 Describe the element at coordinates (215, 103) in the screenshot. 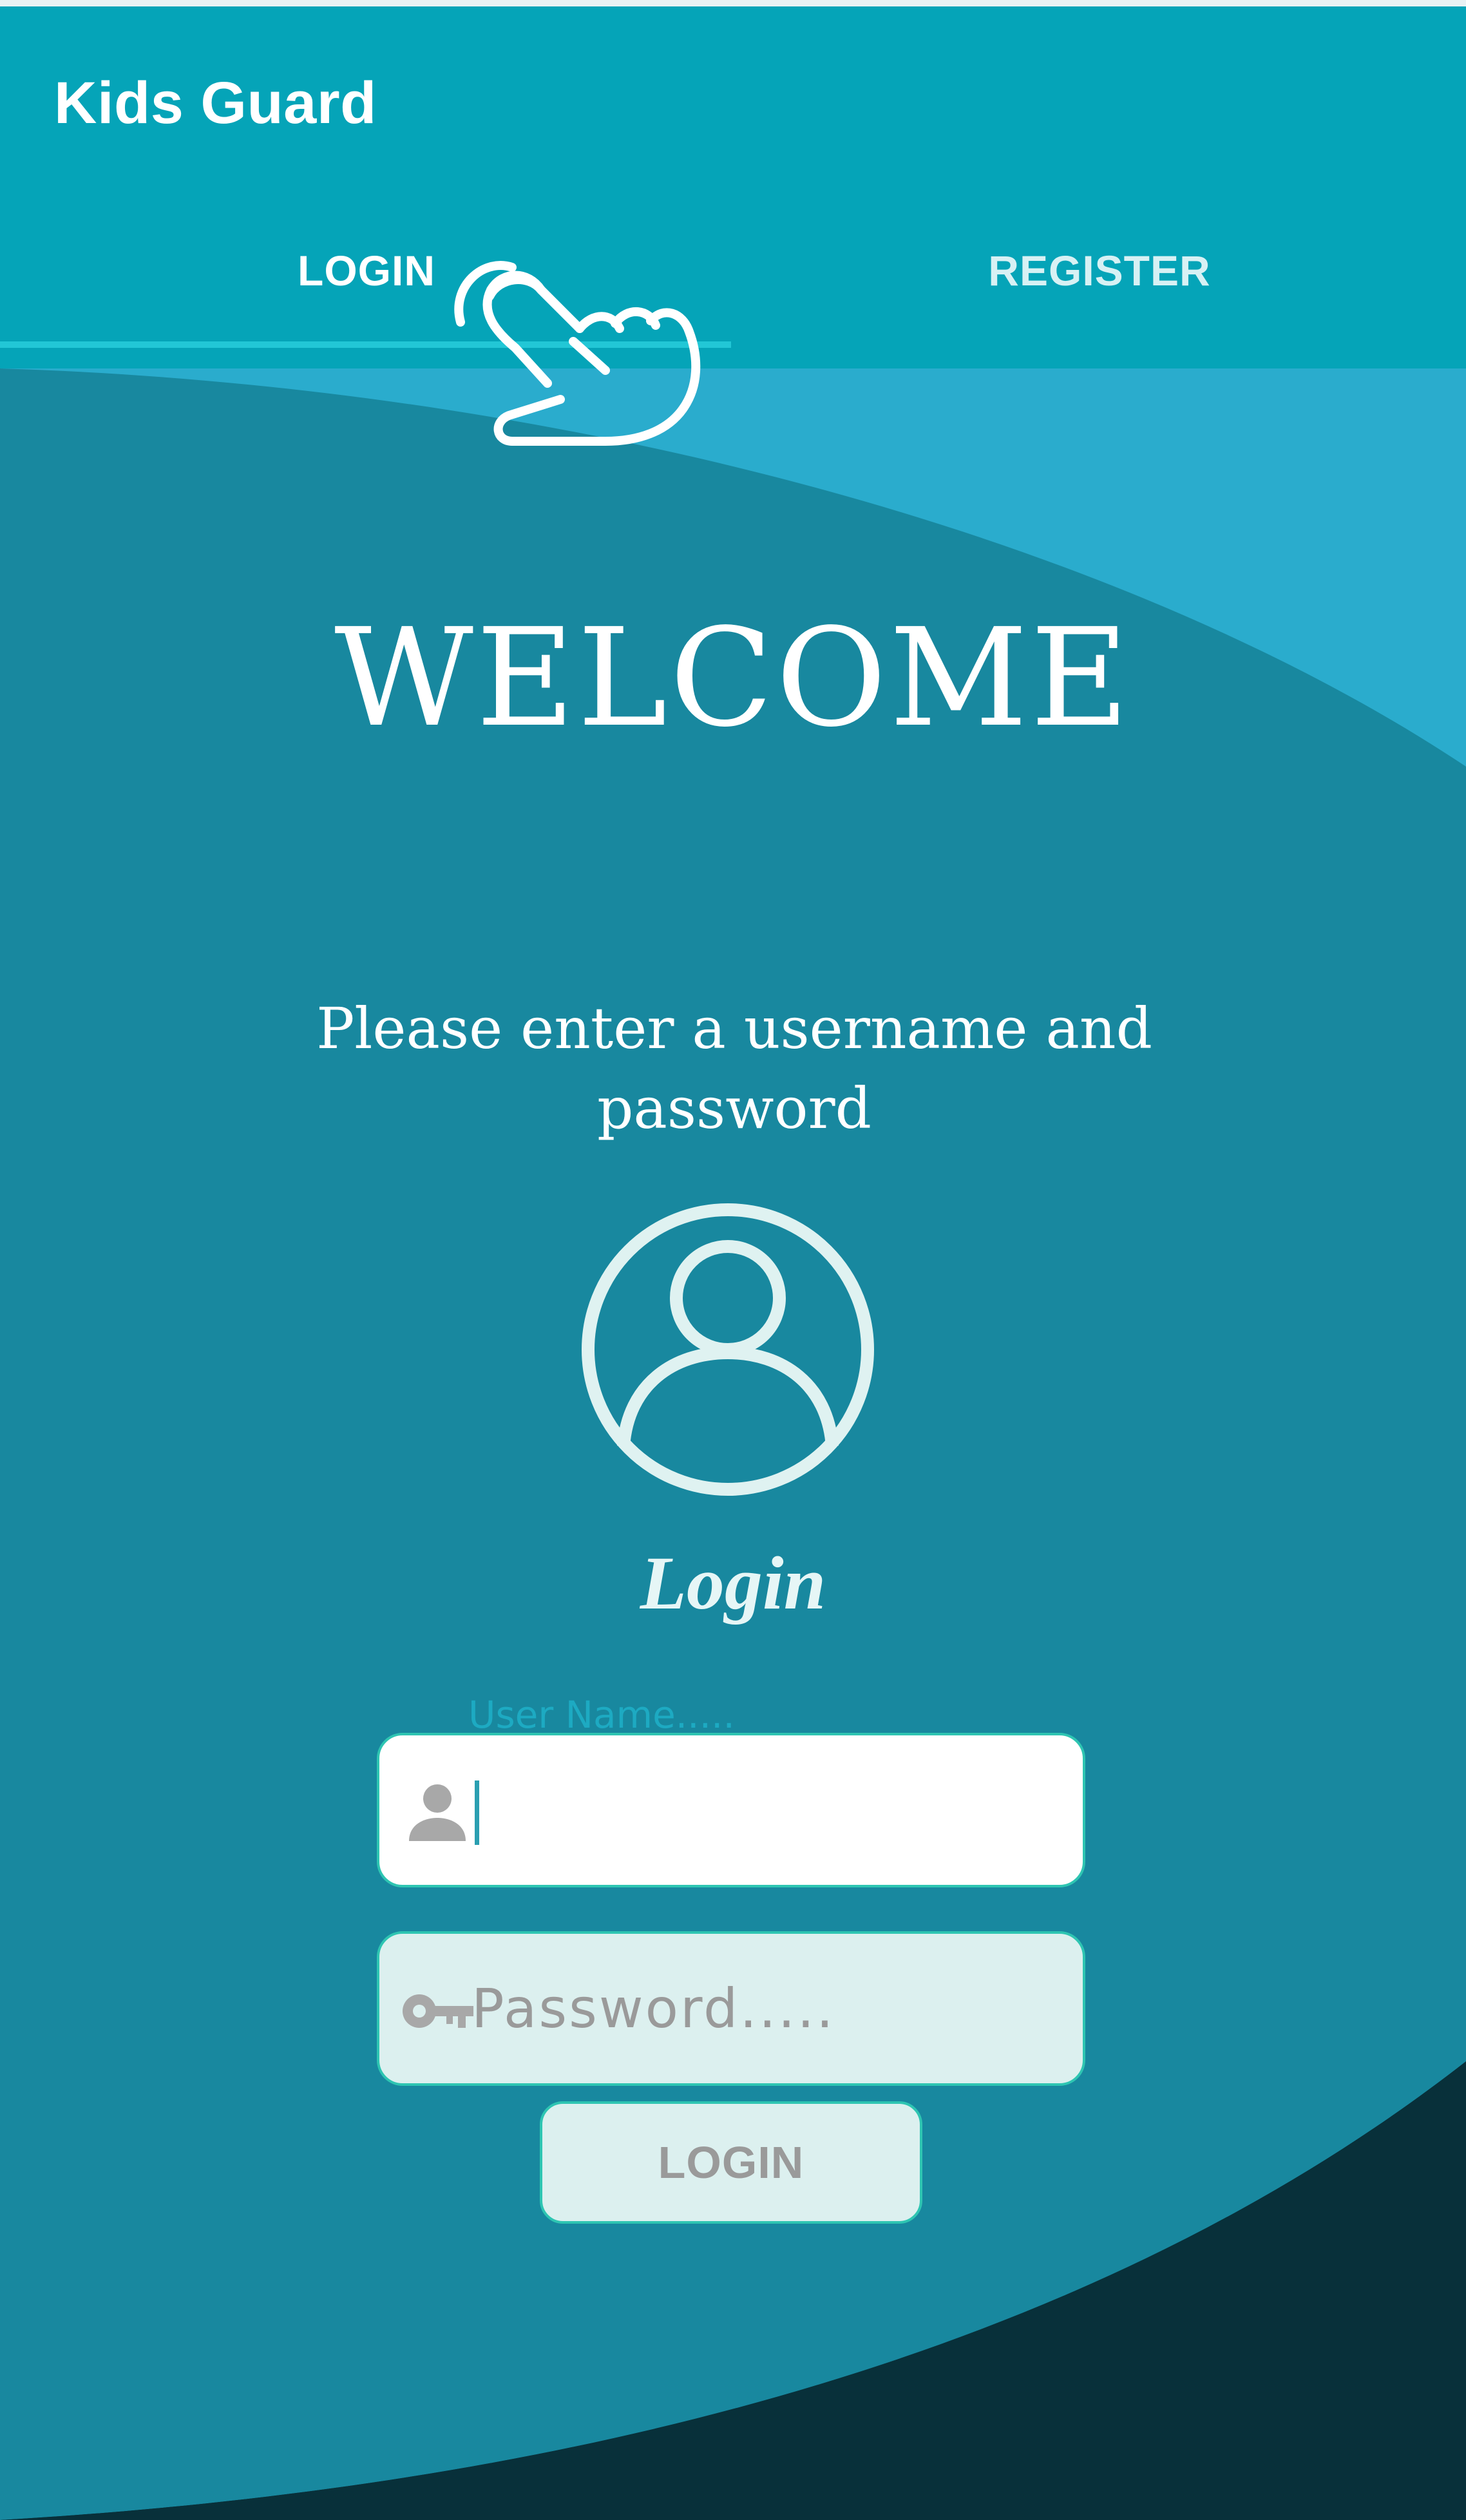

I see `app-title: Kids Guard` at that location.